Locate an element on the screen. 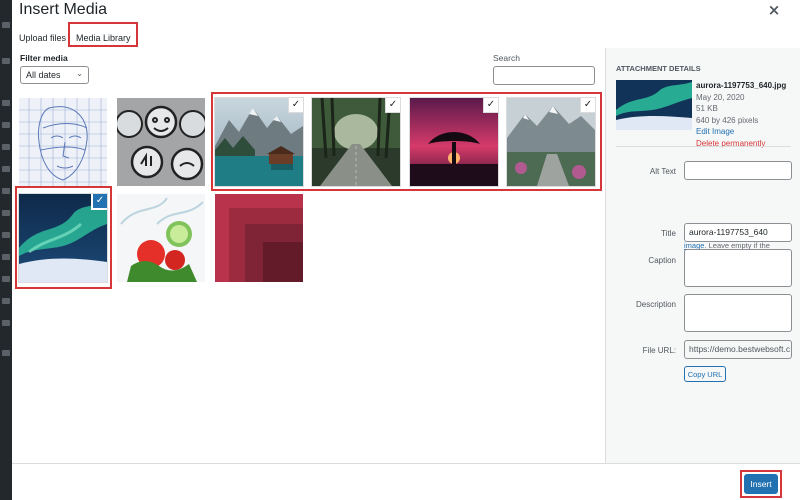  vegetables-image is located at coordinates (161, 238).